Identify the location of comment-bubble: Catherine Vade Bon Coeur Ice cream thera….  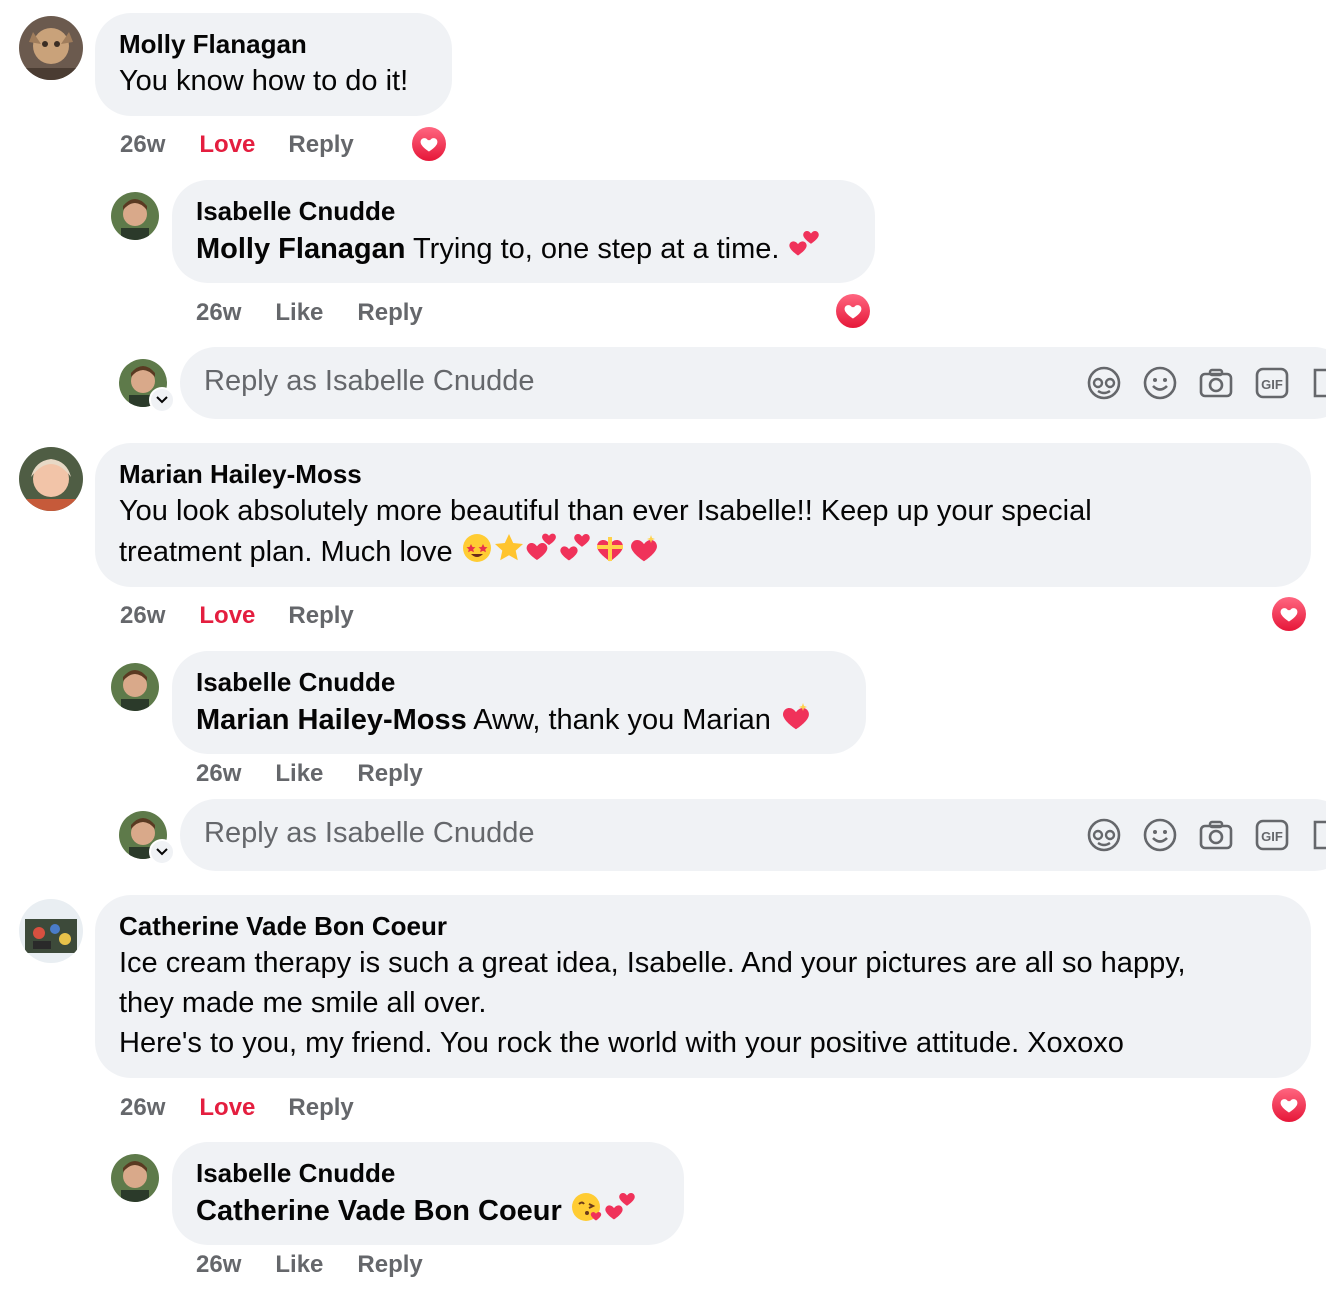
(703, 986).